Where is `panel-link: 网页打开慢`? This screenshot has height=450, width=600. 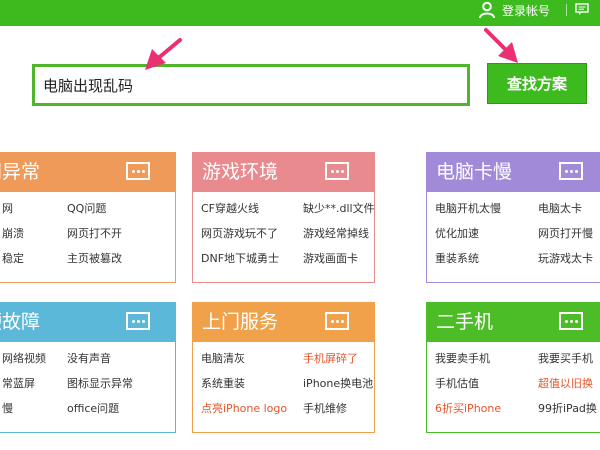
panel-link: 网页打开慢 is located at coordinates (565, 233).